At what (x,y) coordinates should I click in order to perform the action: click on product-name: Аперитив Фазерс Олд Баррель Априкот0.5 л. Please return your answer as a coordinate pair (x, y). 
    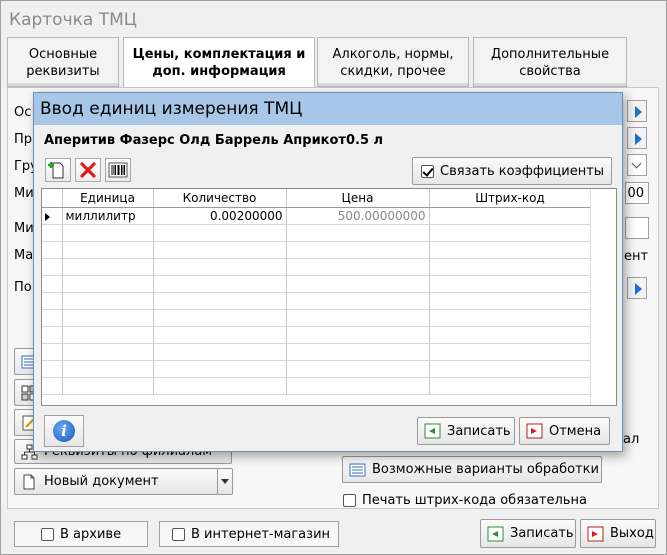
    Looking at the image, I should click on (214, 140).